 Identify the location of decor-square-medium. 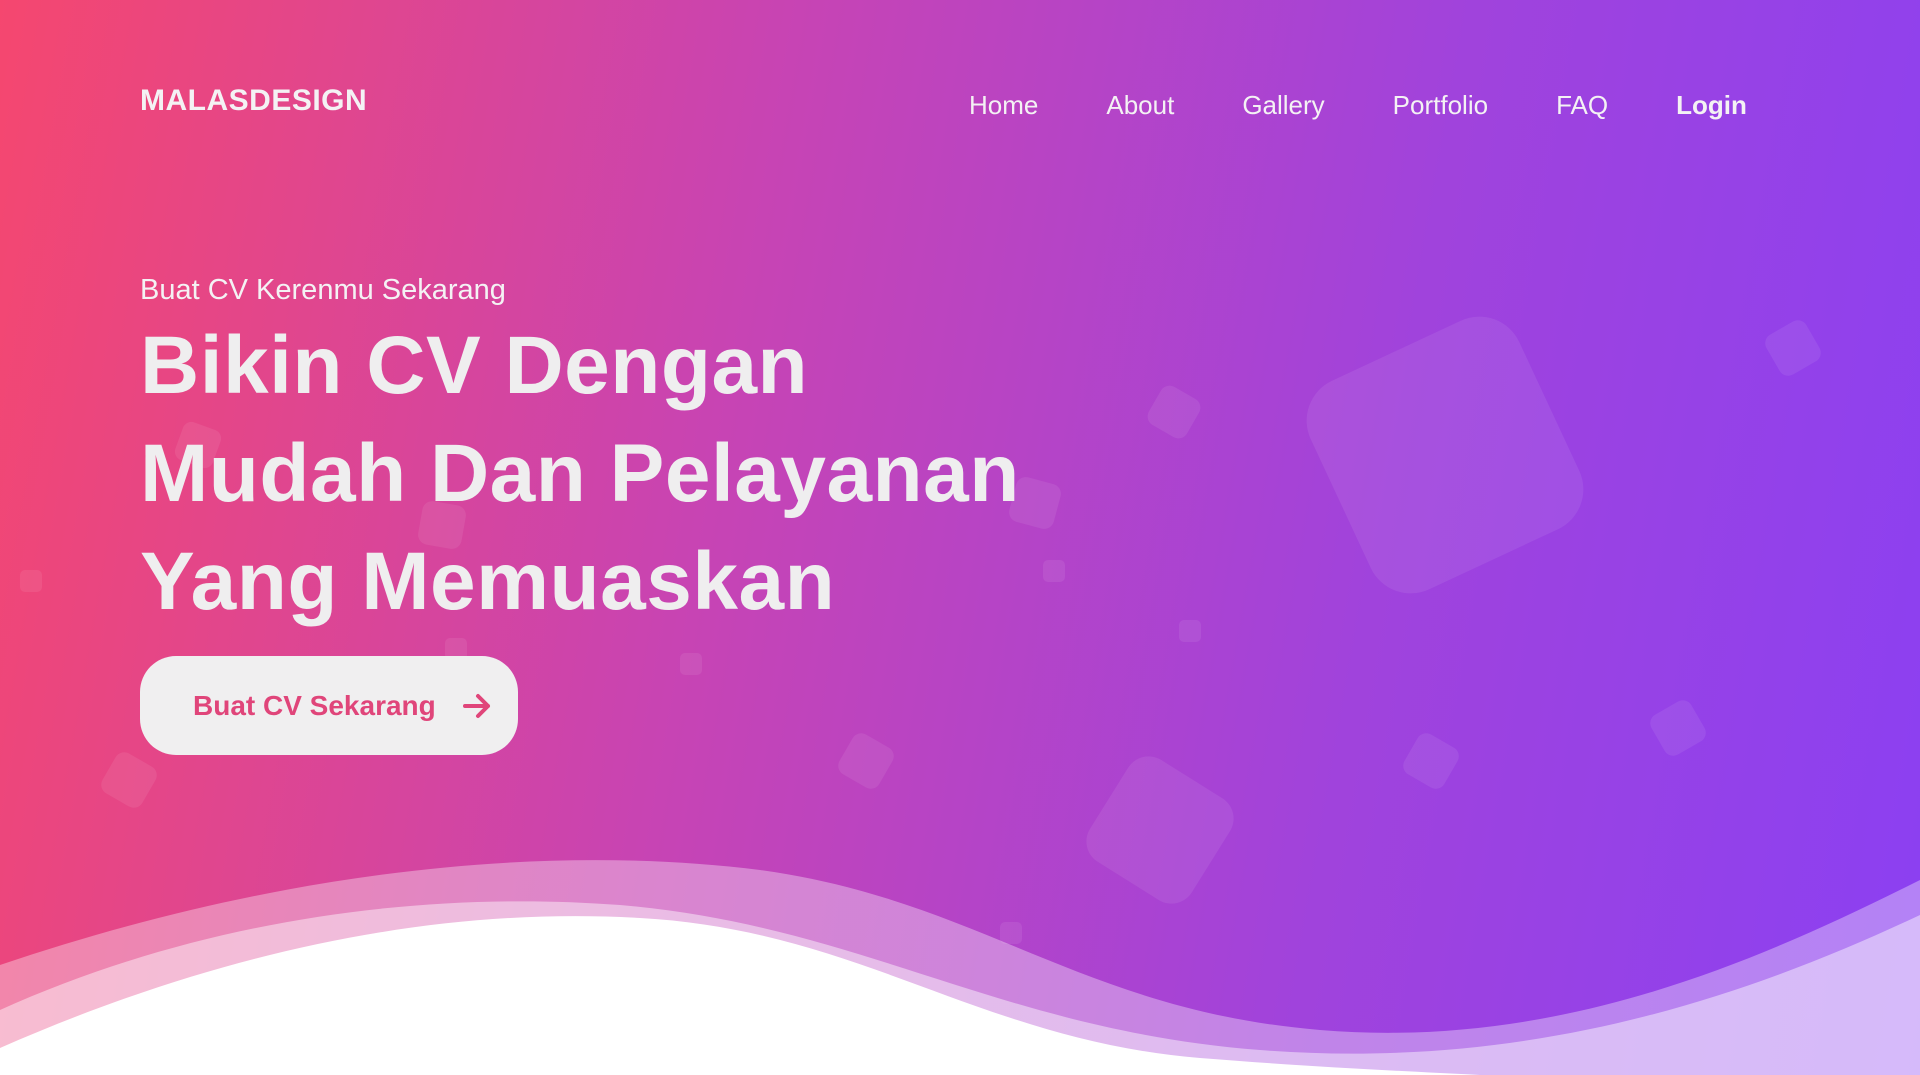
(1160, 830).